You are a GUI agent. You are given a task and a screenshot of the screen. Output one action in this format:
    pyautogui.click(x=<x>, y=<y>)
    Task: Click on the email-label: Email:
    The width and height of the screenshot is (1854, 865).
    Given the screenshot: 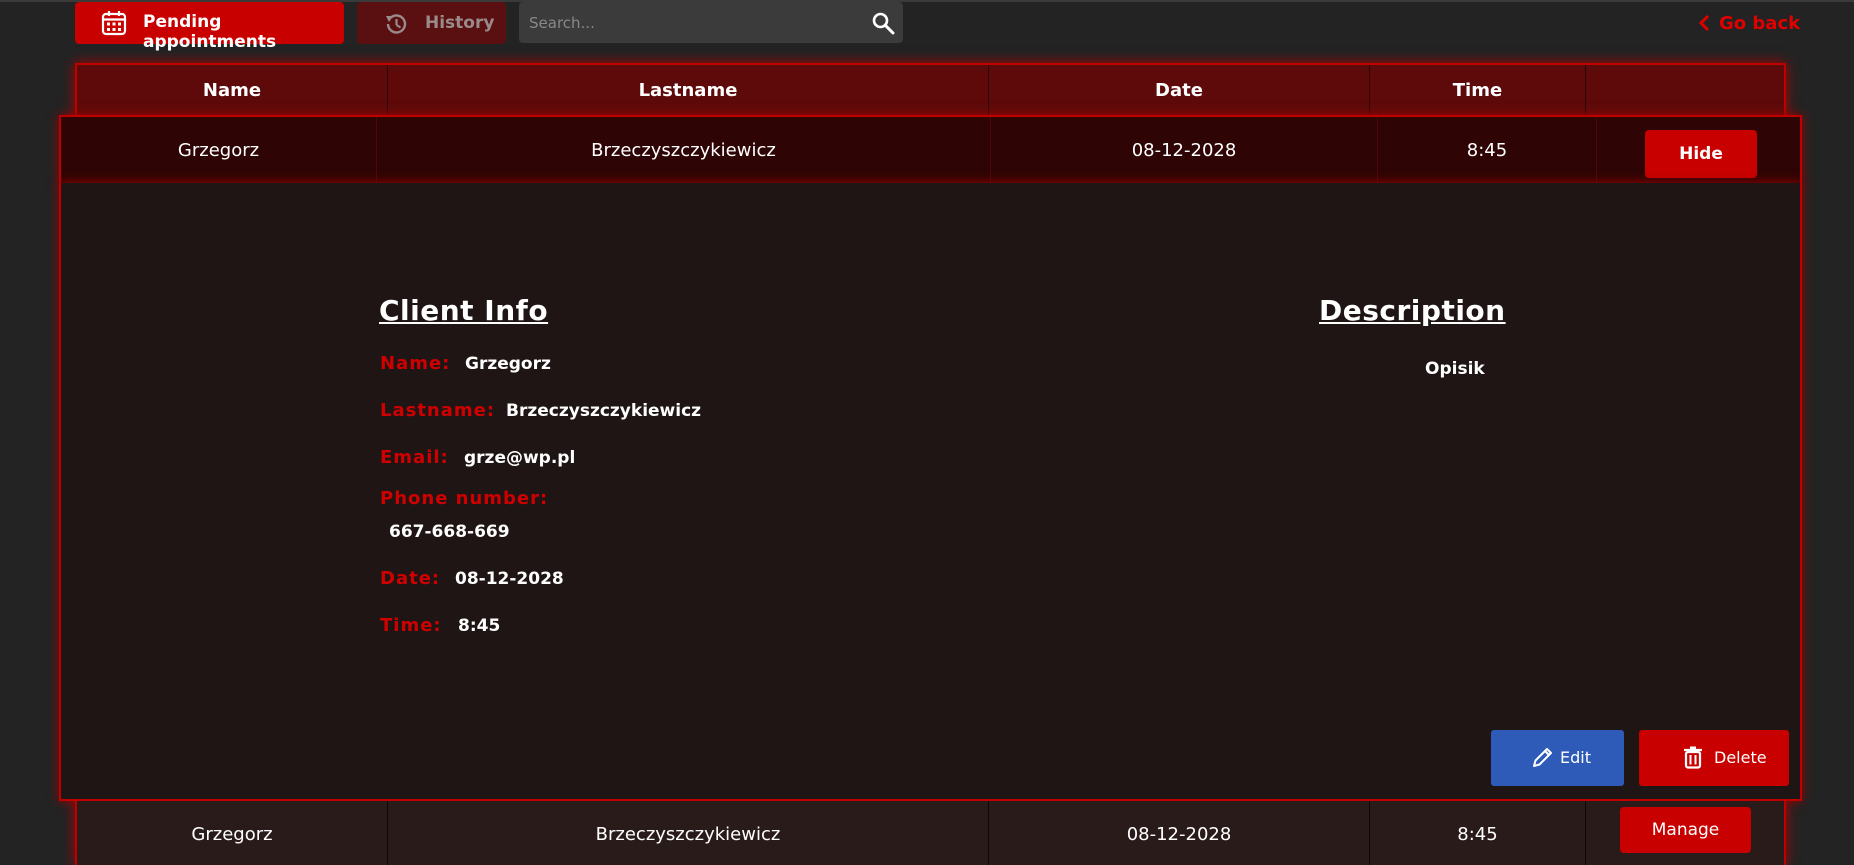 What is the action you would take?
    pyautogui.click(x=414, y=457)
    